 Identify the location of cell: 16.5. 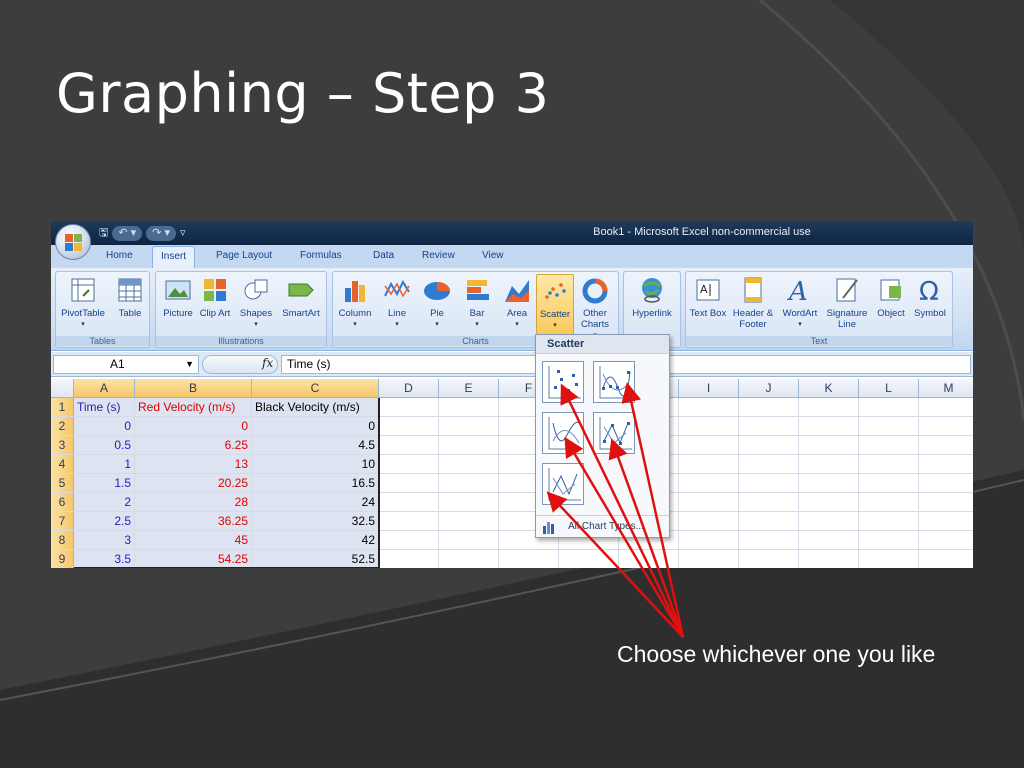
(315, 483).